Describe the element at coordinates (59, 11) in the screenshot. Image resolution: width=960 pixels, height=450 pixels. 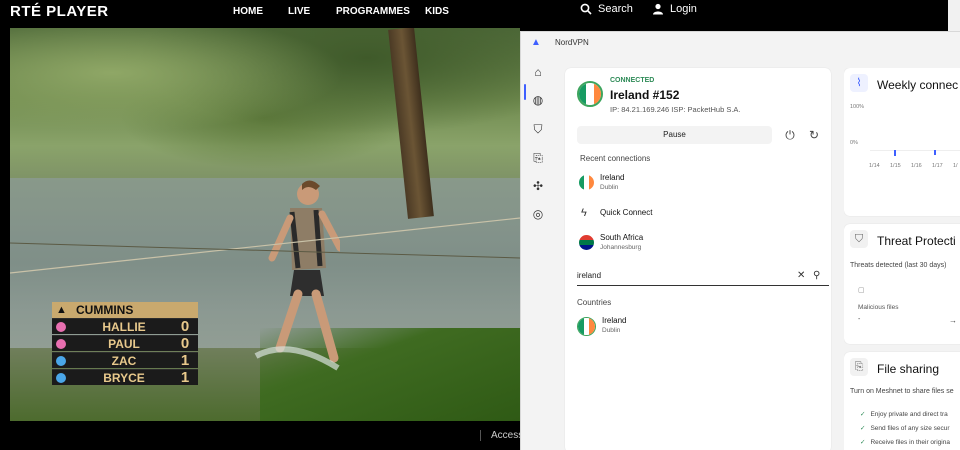
I see `rte-logo: RTÉ PLAYER` at that location.